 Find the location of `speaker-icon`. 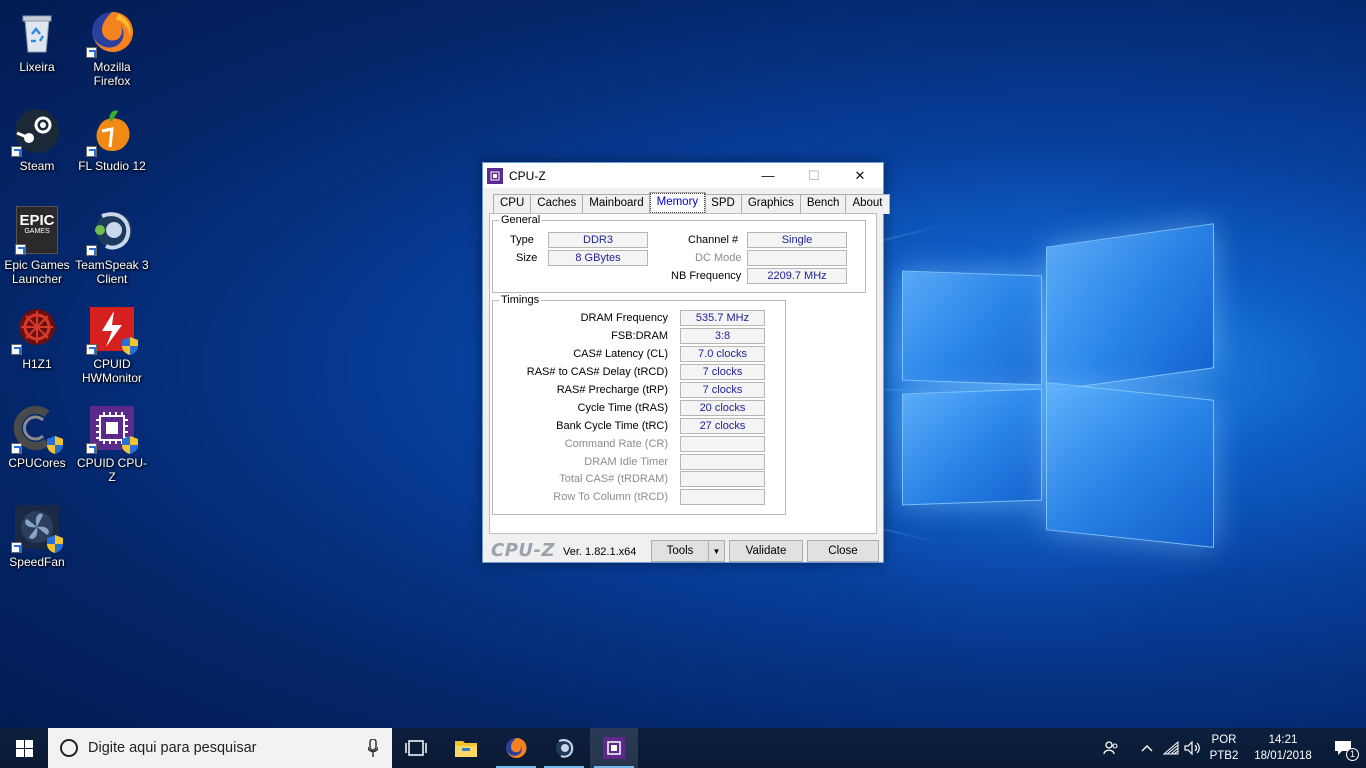

speaker-icon is located at coordinates (1192, 748).